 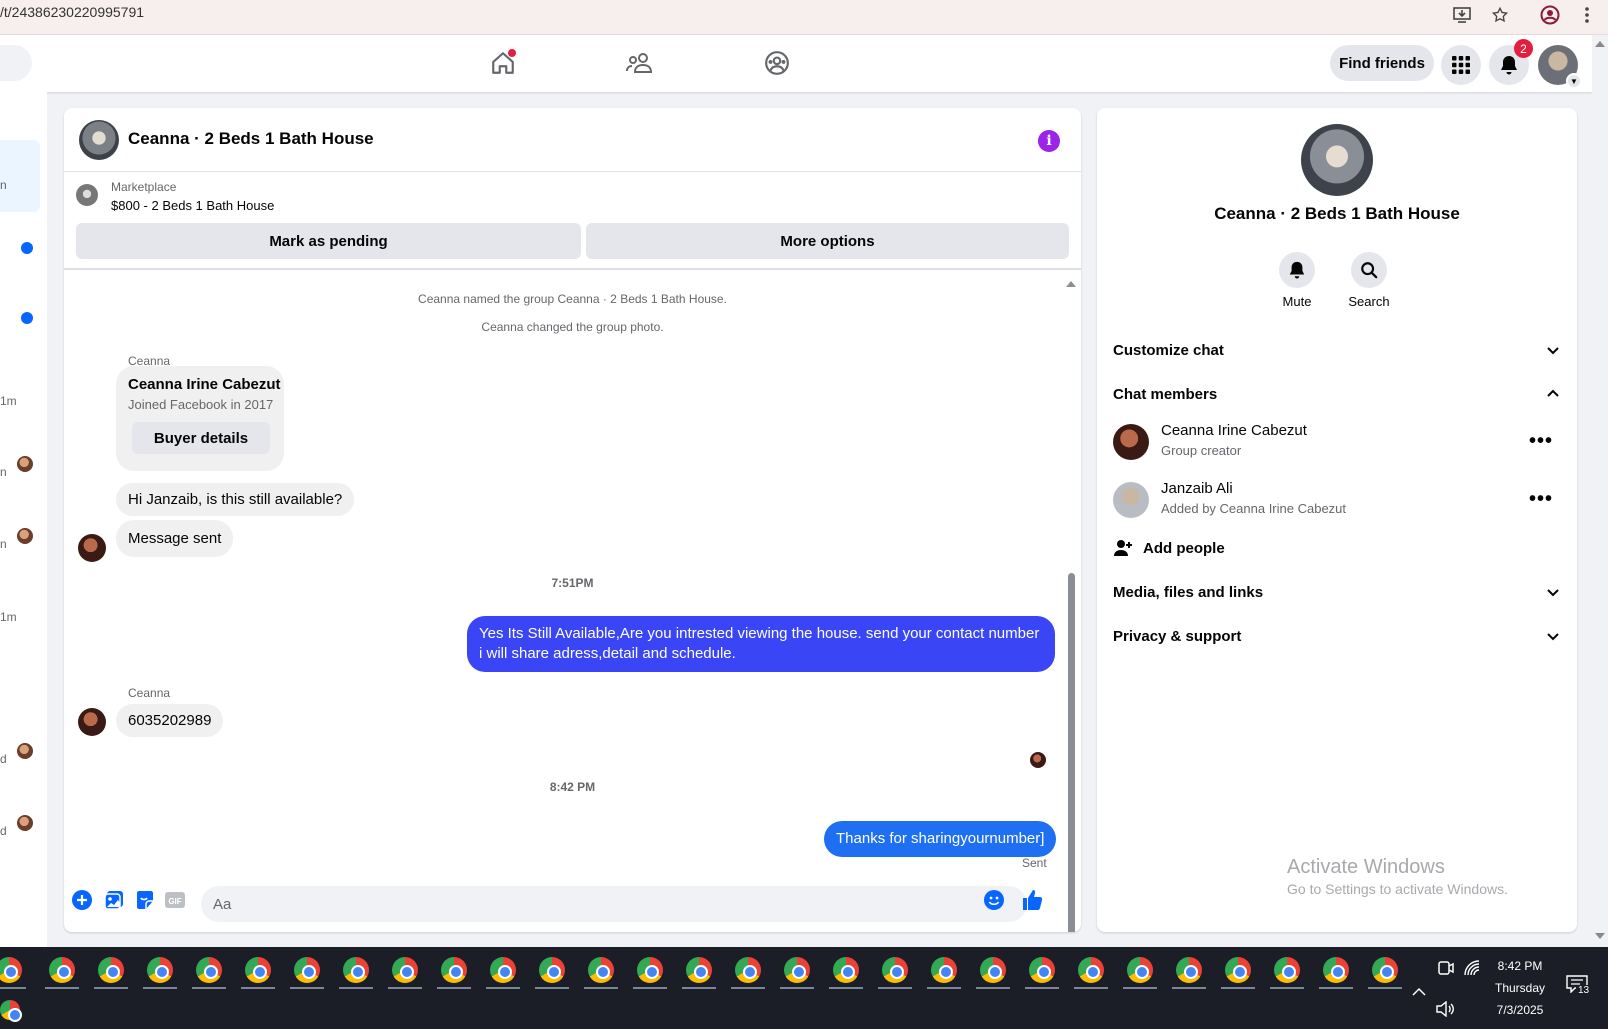 I want to click on clock-date: 7/3/2025, so click(x=1520, y=1010).